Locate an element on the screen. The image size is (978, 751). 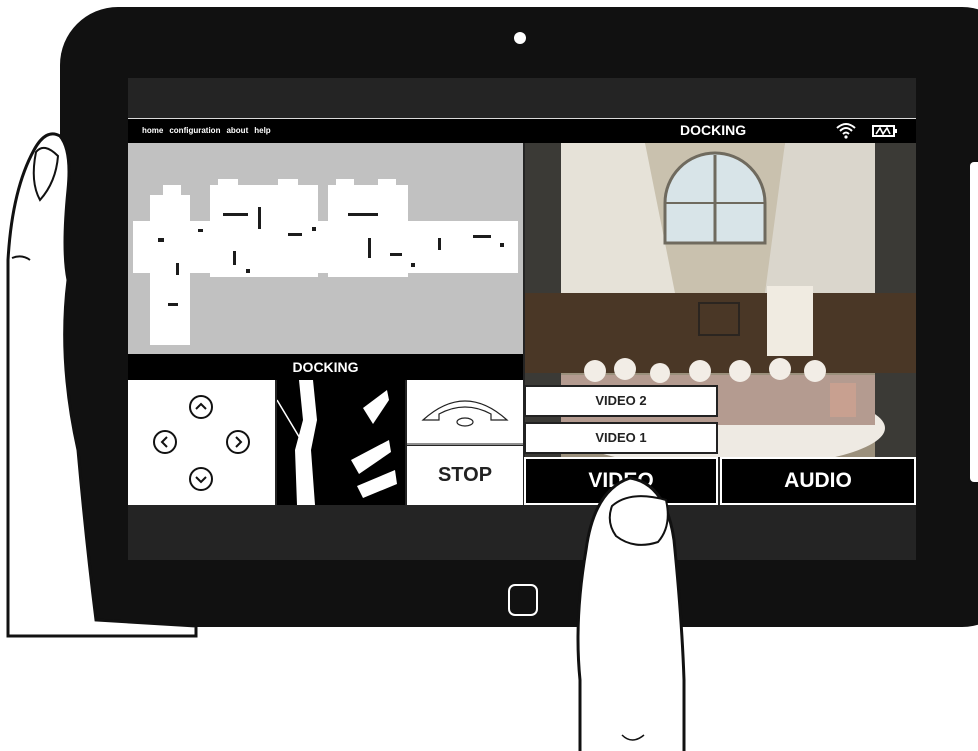
docking-camera-view is located at coordinates (341, 442).